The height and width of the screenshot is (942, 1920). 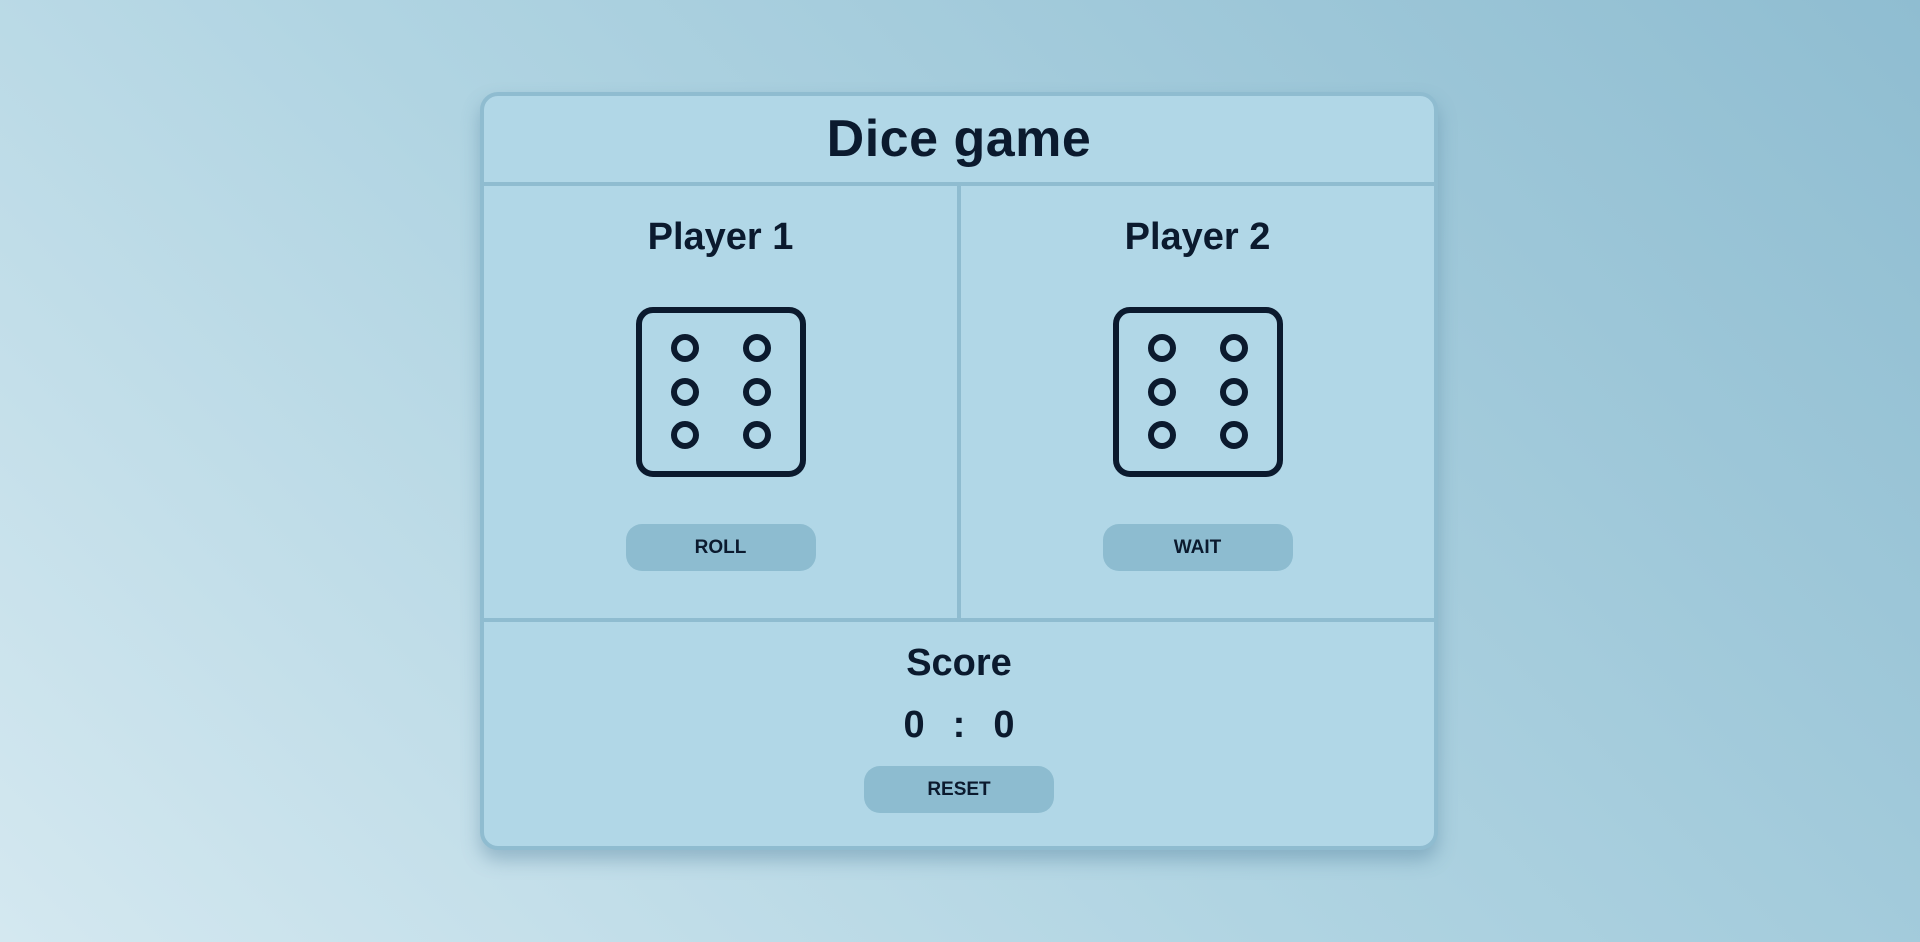 I want to click on player-2-score: 0, so click(x=1004, y=725).